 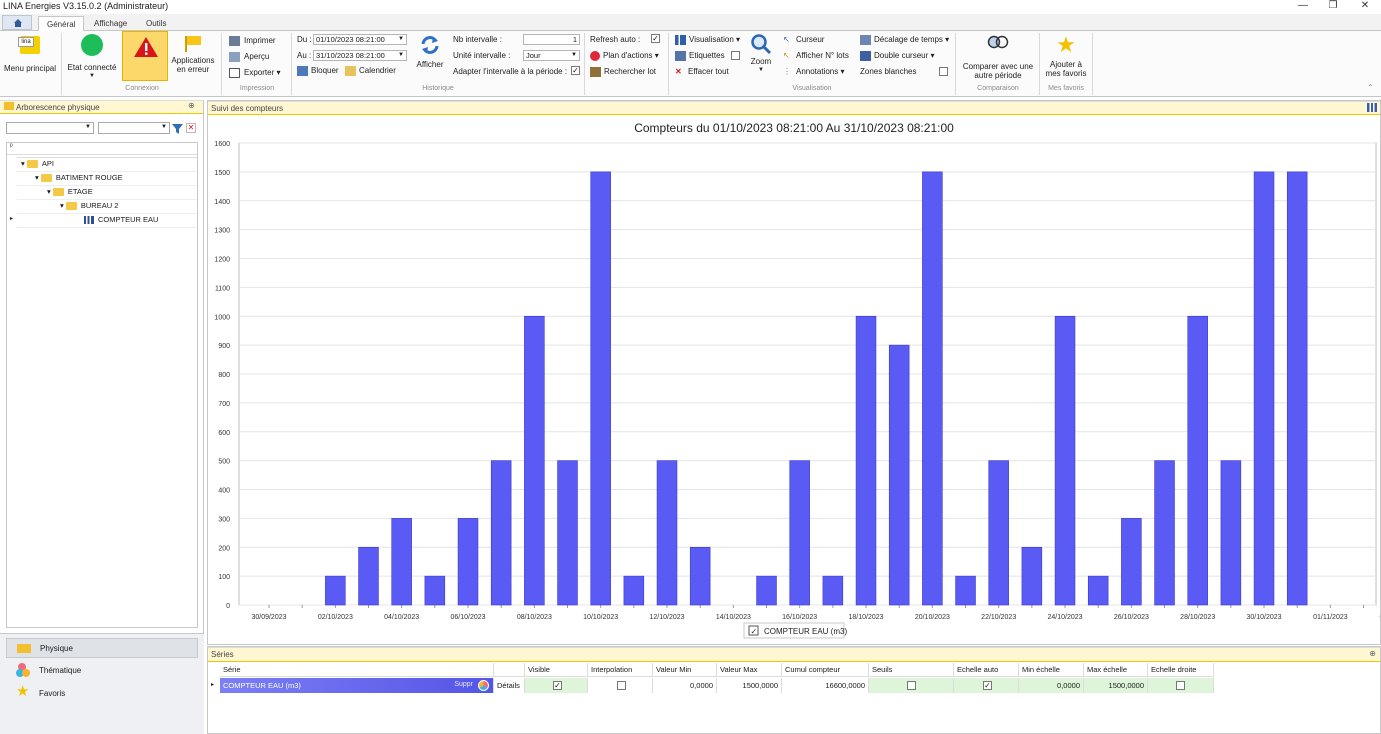 I want to click on filter-icon, so click(x=177, y=128).